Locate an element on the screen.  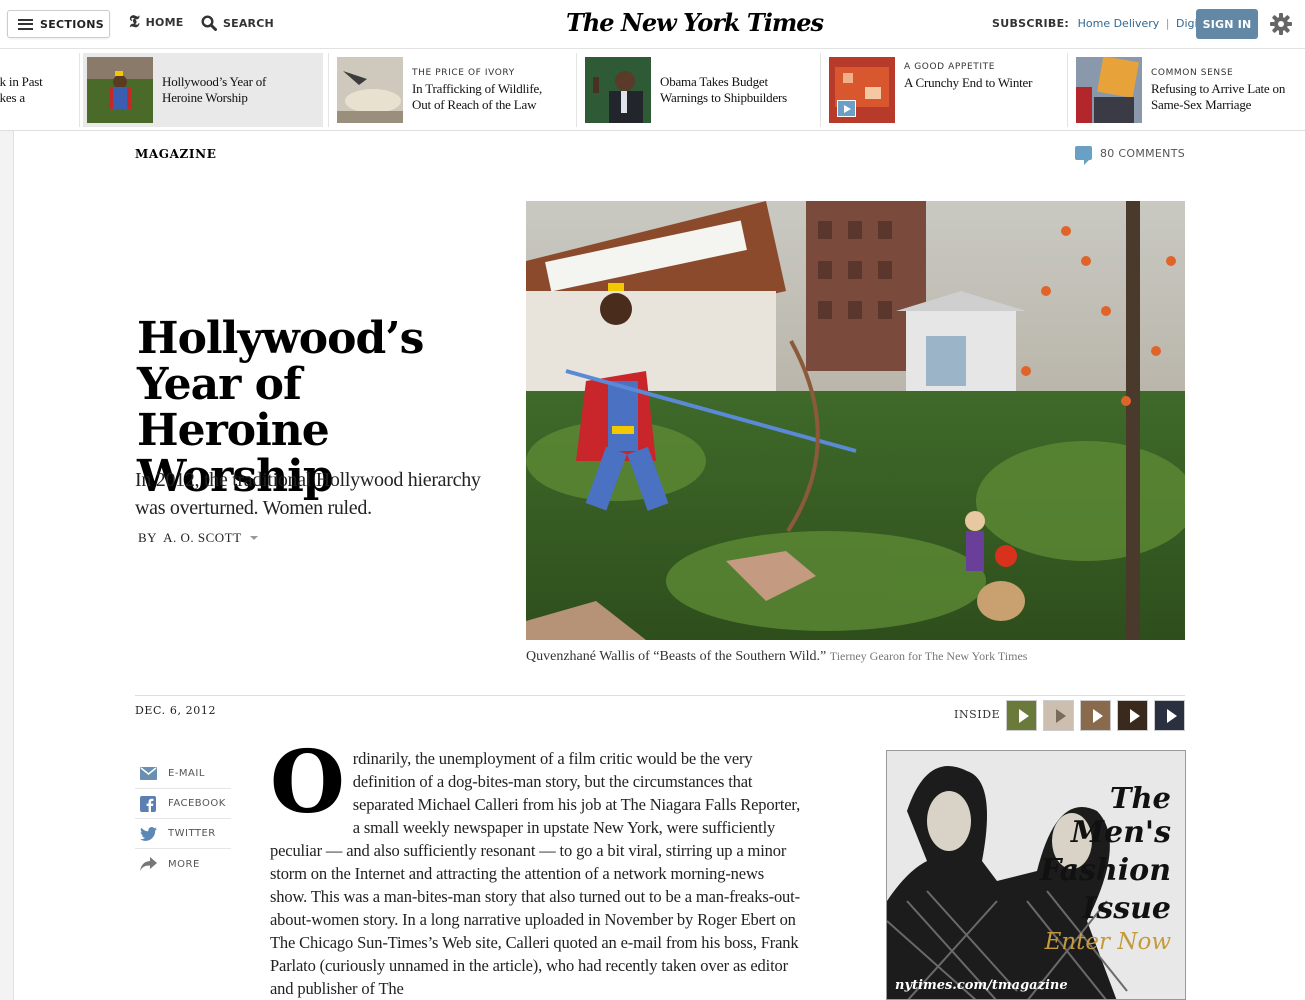
video-play-icon is located at coordinates (846, 108).